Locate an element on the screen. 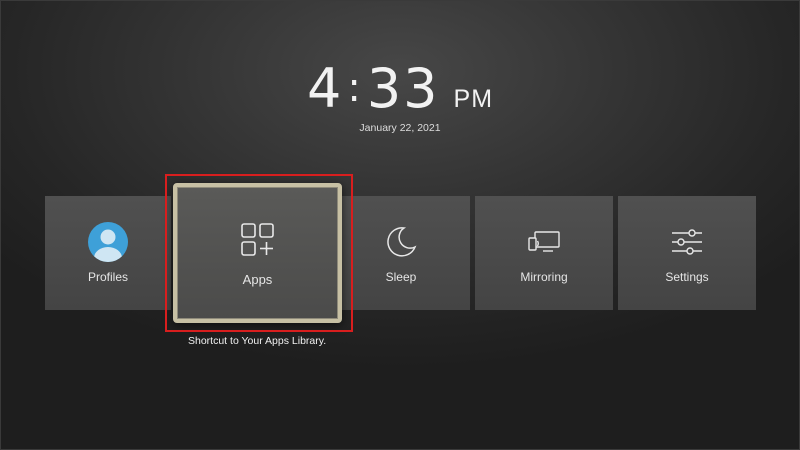 The height and width of the screenshot is (450, 800). tile-profiles: Profiles is located at coordinates (108, 253).